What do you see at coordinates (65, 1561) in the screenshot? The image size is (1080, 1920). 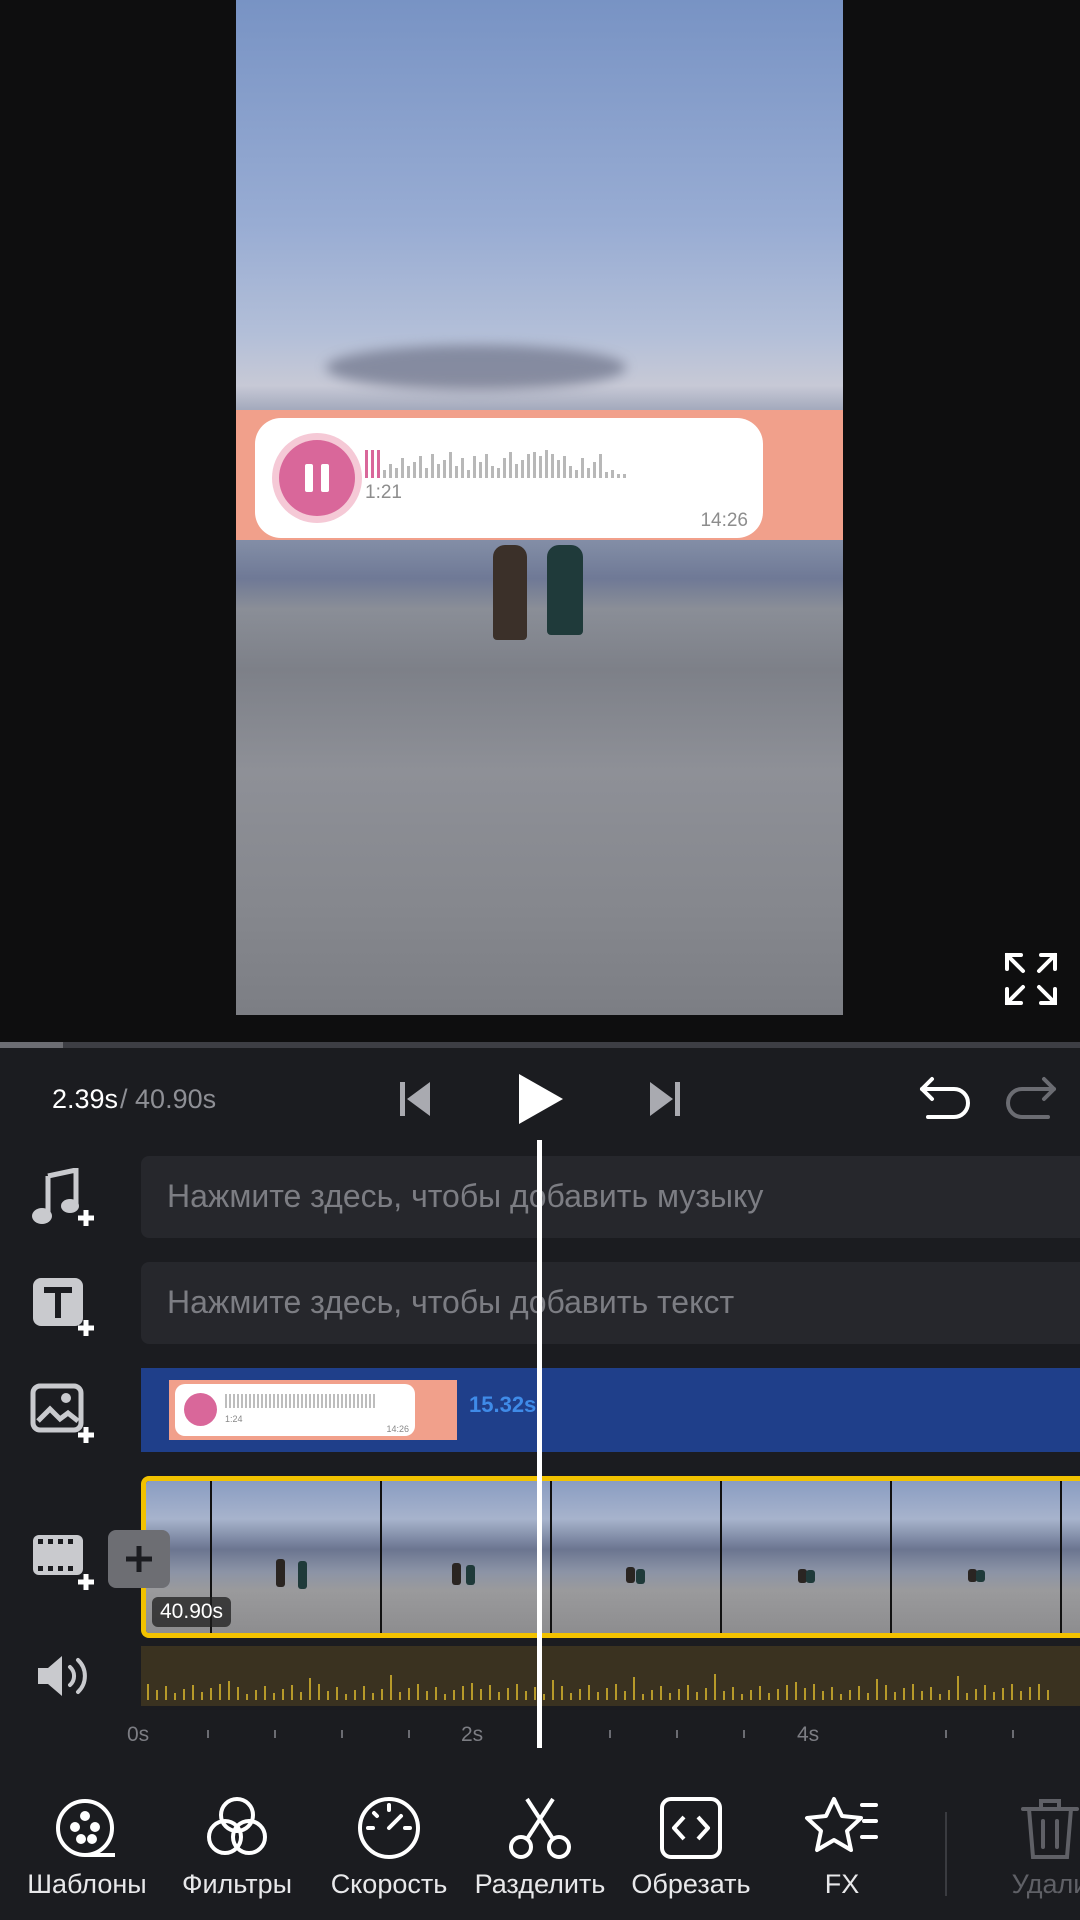 I see `video-add-icon` at bounding box center [65, 1561].